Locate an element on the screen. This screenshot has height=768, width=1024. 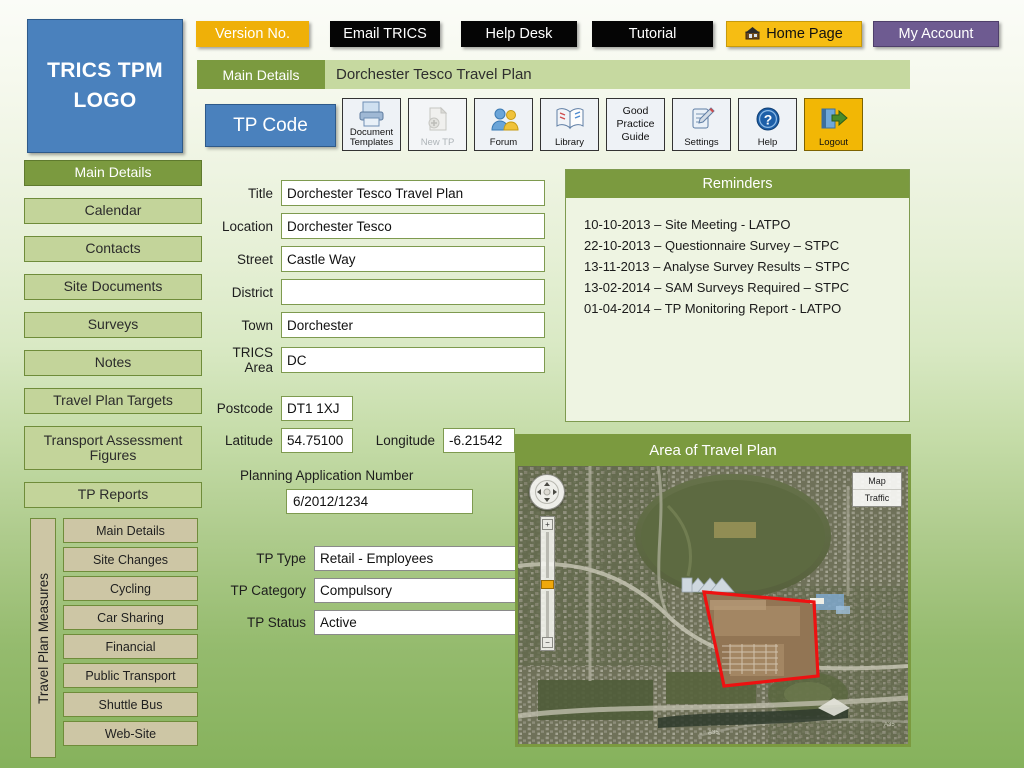
forum-label: Forum is located at coordinates (503, 143).